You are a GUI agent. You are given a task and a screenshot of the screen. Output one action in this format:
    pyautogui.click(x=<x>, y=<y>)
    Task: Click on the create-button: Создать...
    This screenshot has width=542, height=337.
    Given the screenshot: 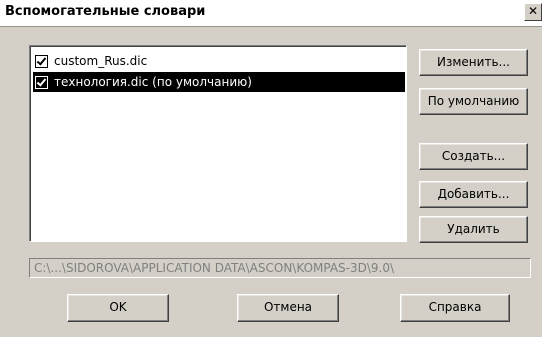 What is the action you would take?
    pyautogui.click(x=473, y=156)
    